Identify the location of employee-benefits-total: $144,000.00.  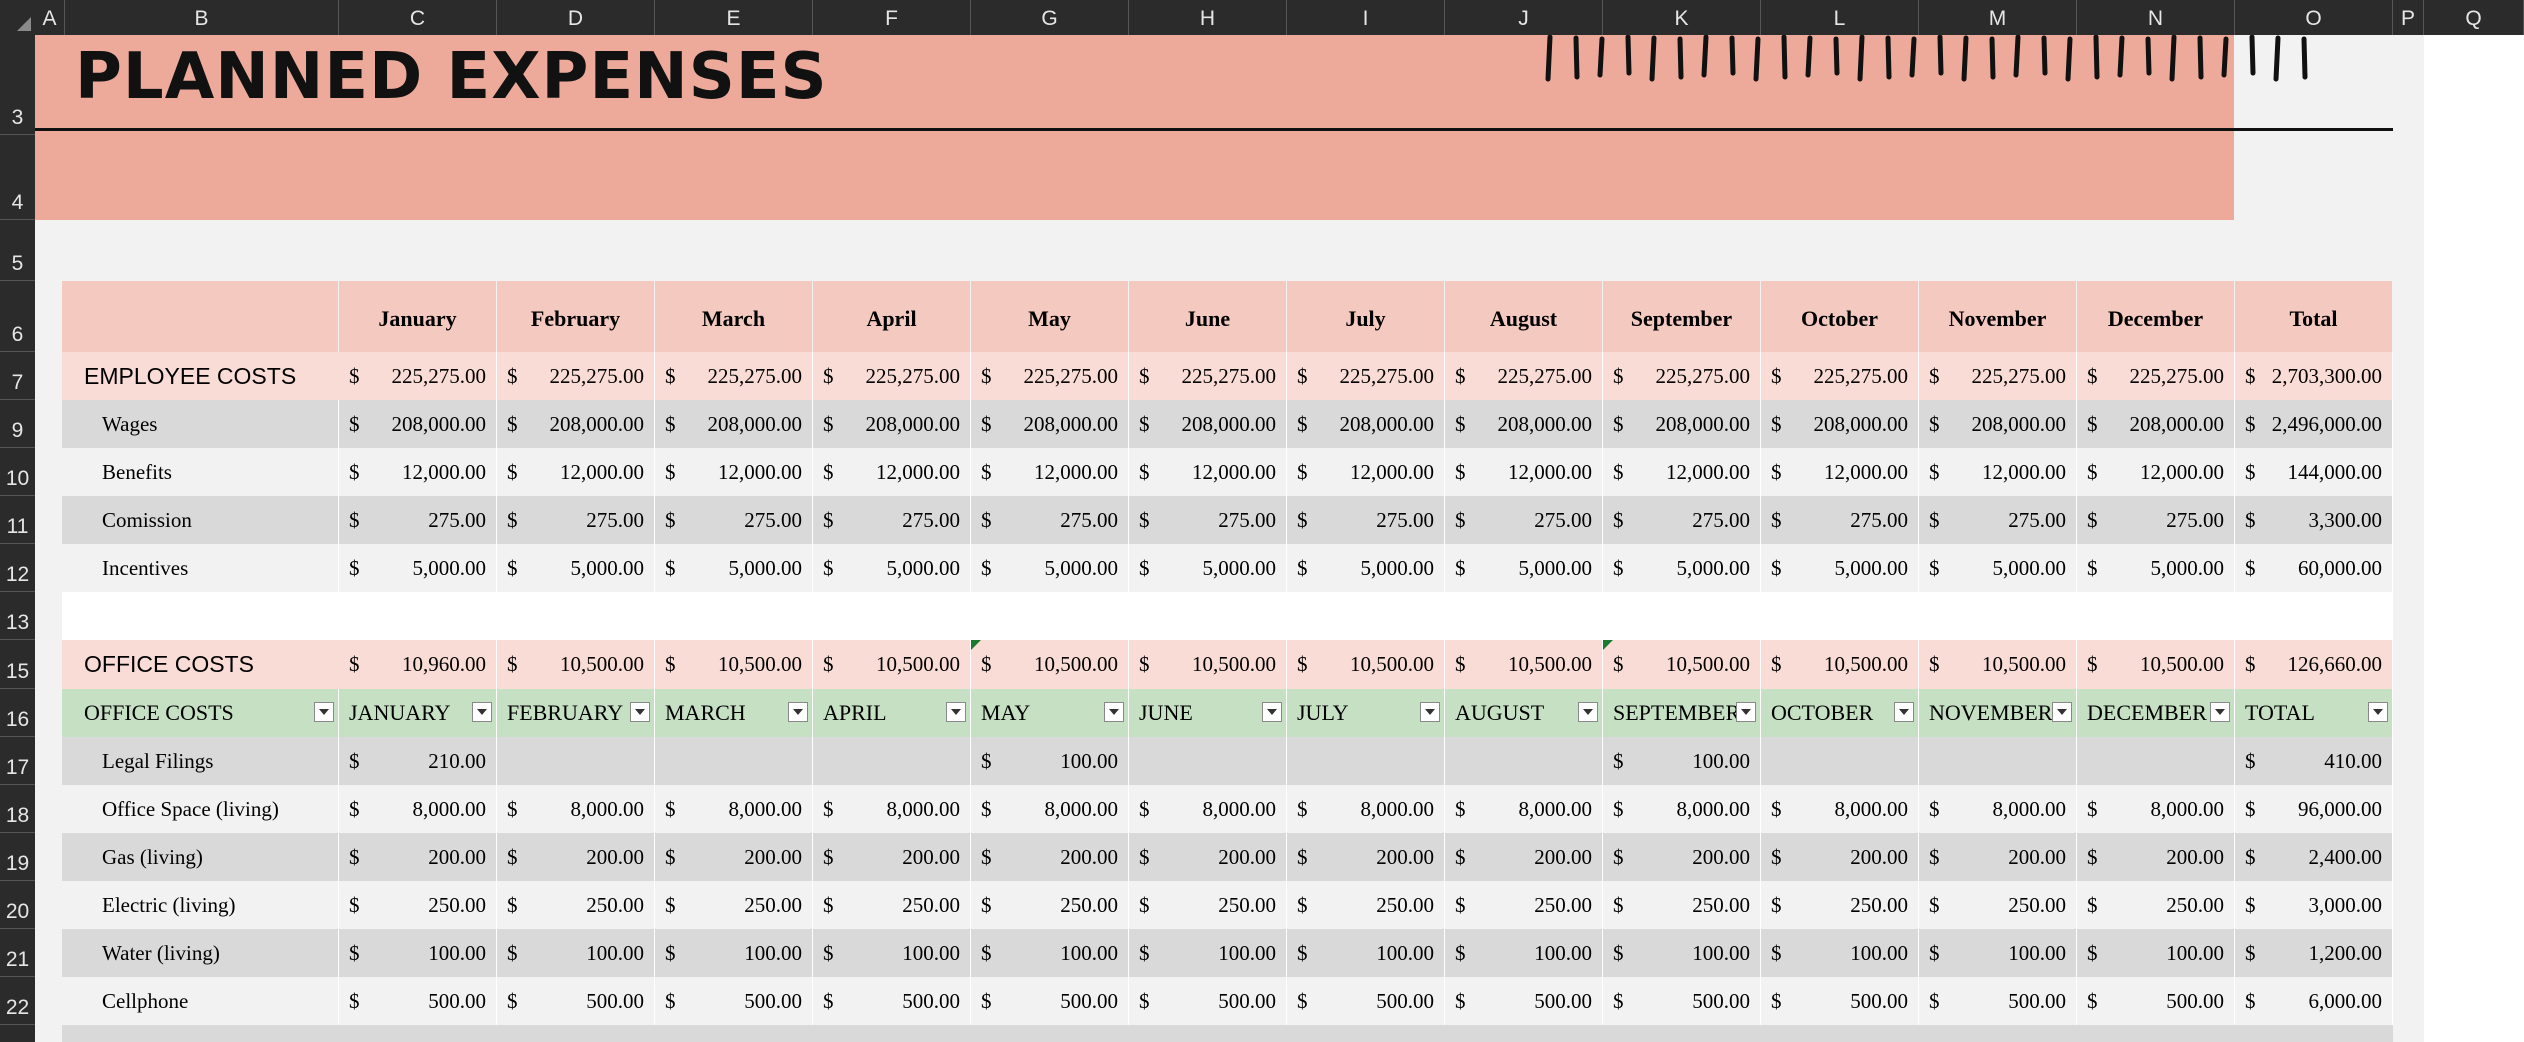
(2314, 472).